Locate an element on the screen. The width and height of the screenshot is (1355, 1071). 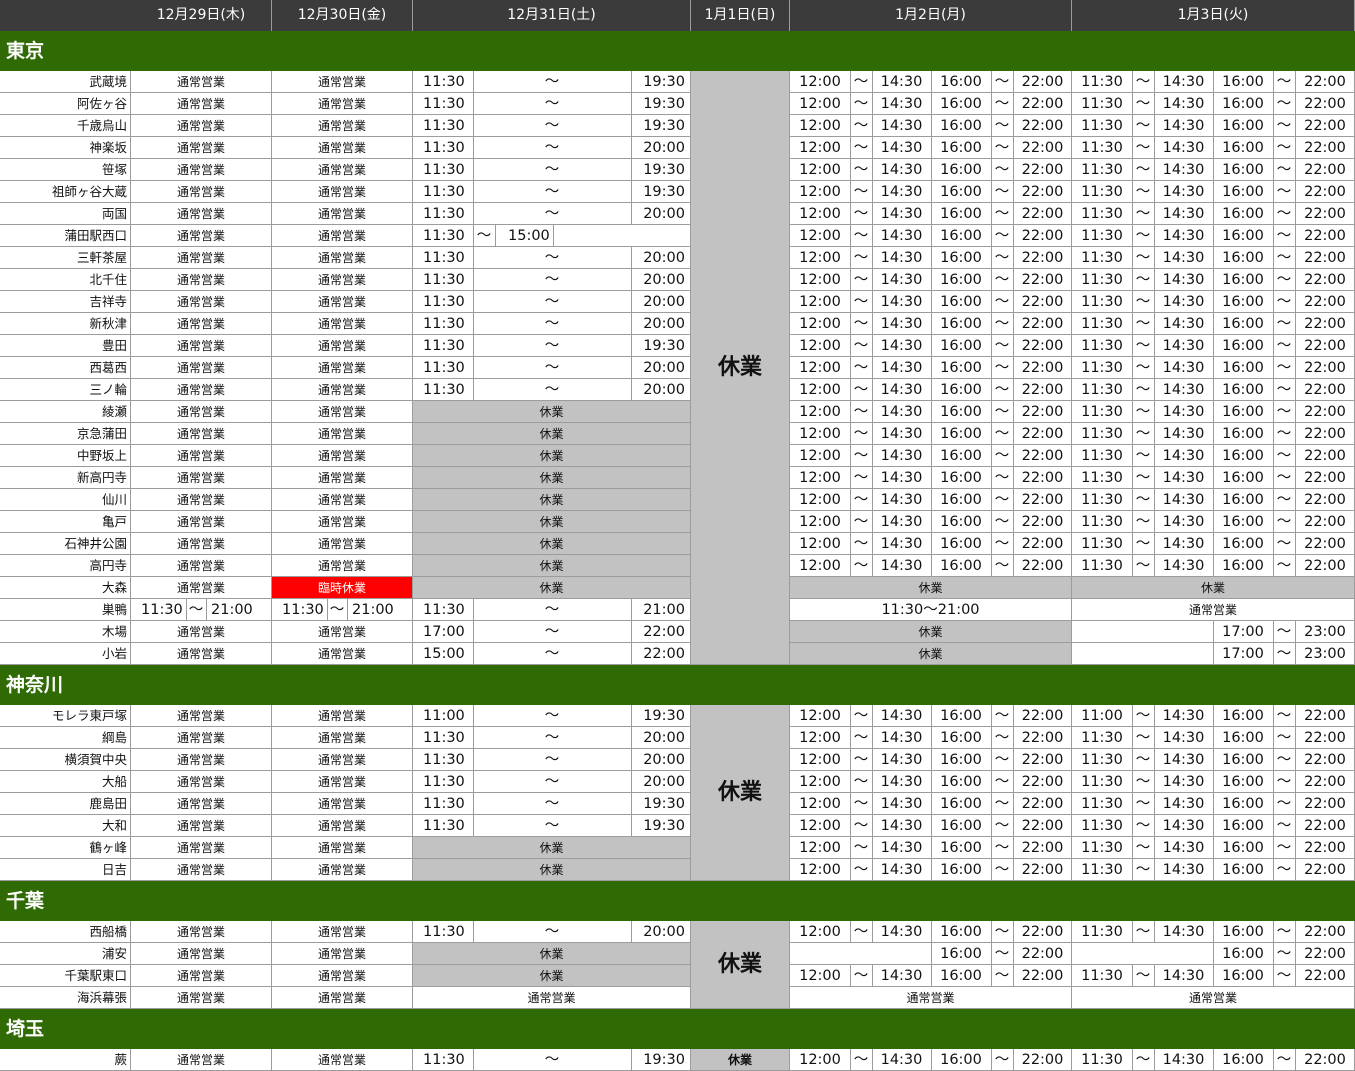
cell-jan2: 休業 is located at coordinates (931, 654).